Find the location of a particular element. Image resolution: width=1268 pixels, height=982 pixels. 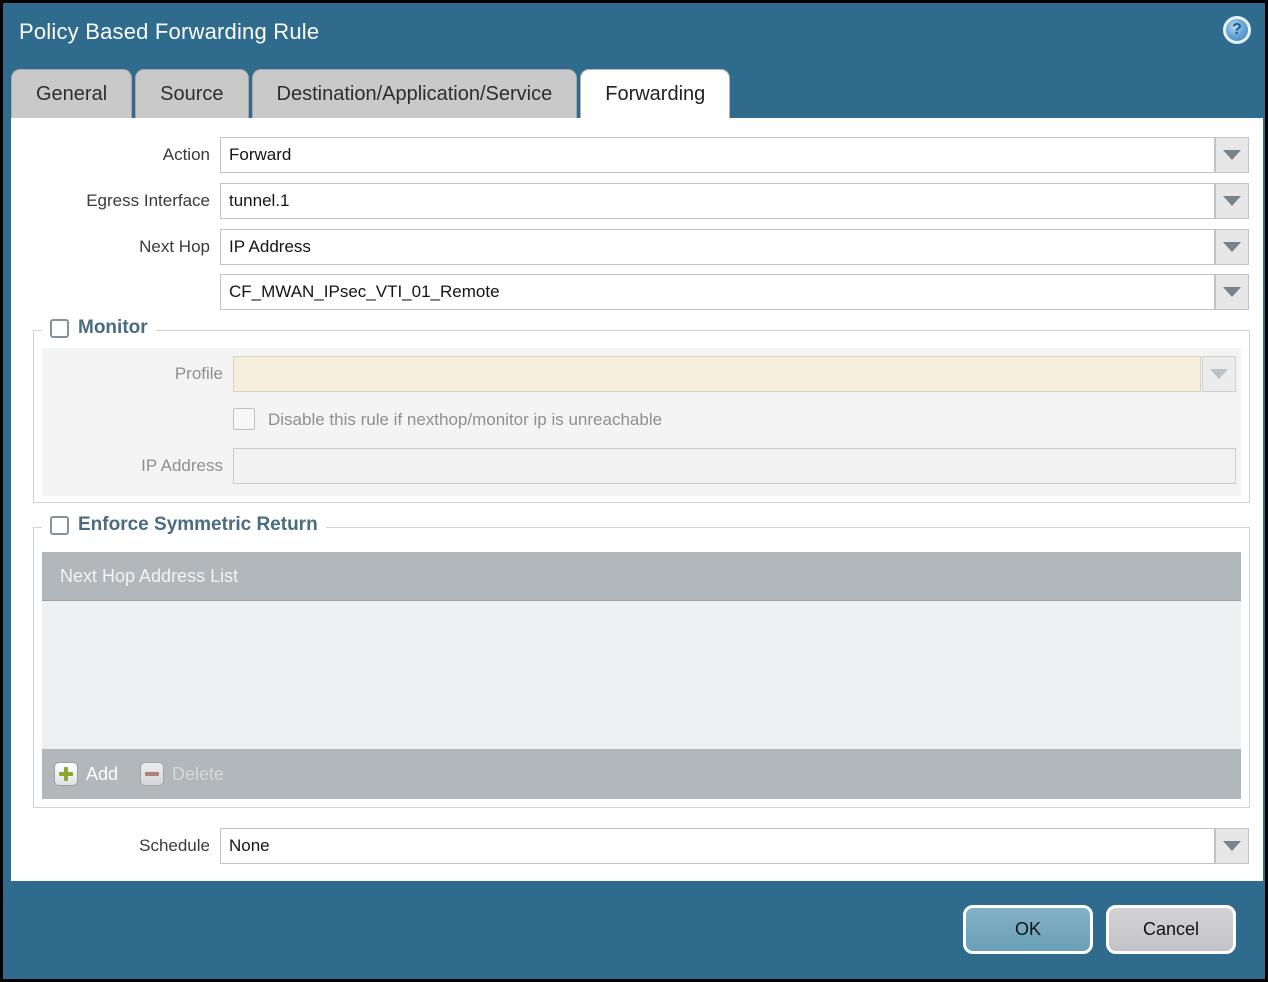

dialog-footer: OK Cancel is located at coordinates (634, 930).